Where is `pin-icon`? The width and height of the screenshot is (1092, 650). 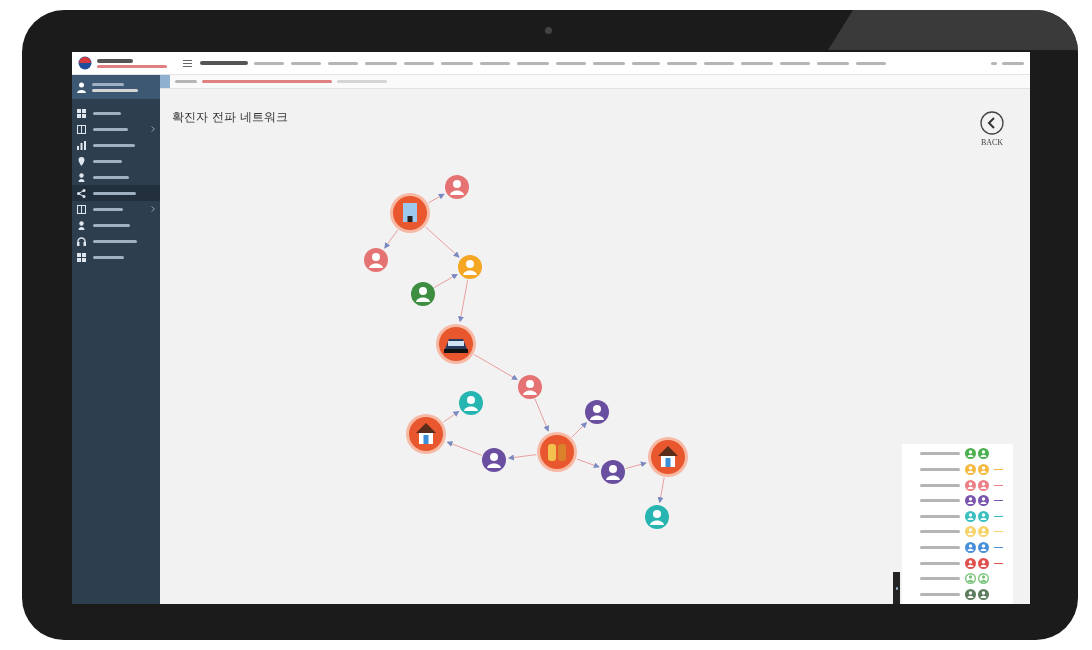
pin-icon is located at coordinates (81, 161).